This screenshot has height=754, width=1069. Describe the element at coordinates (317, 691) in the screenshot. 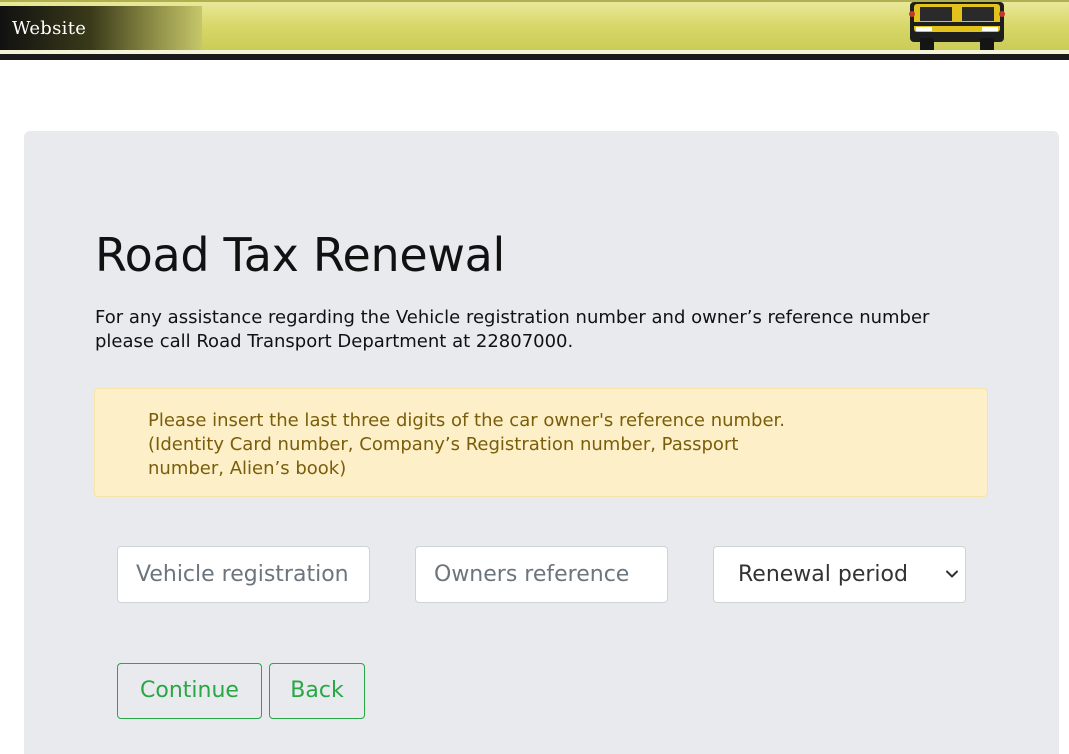

I see `back-button: Back` at that location.